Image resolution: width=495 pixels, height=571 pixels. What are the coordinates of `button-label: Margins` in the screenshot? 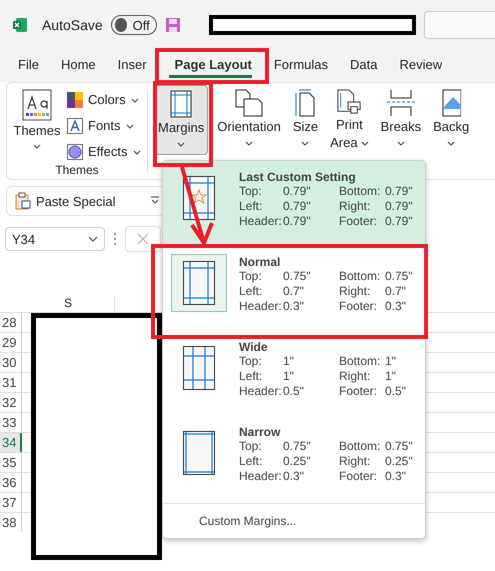 It's located at (181, 127).